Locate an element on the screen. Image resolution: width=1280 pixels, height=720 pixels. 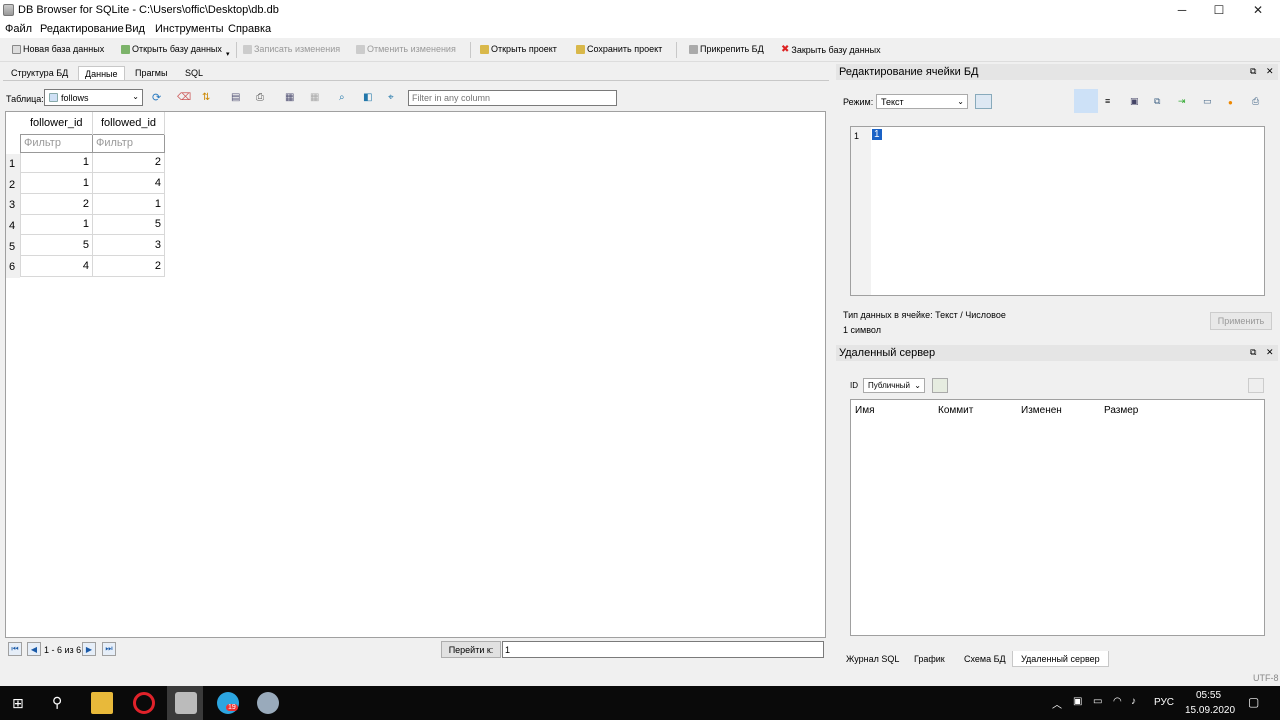
cell-content: 1 is located at coordinates (877, 134).